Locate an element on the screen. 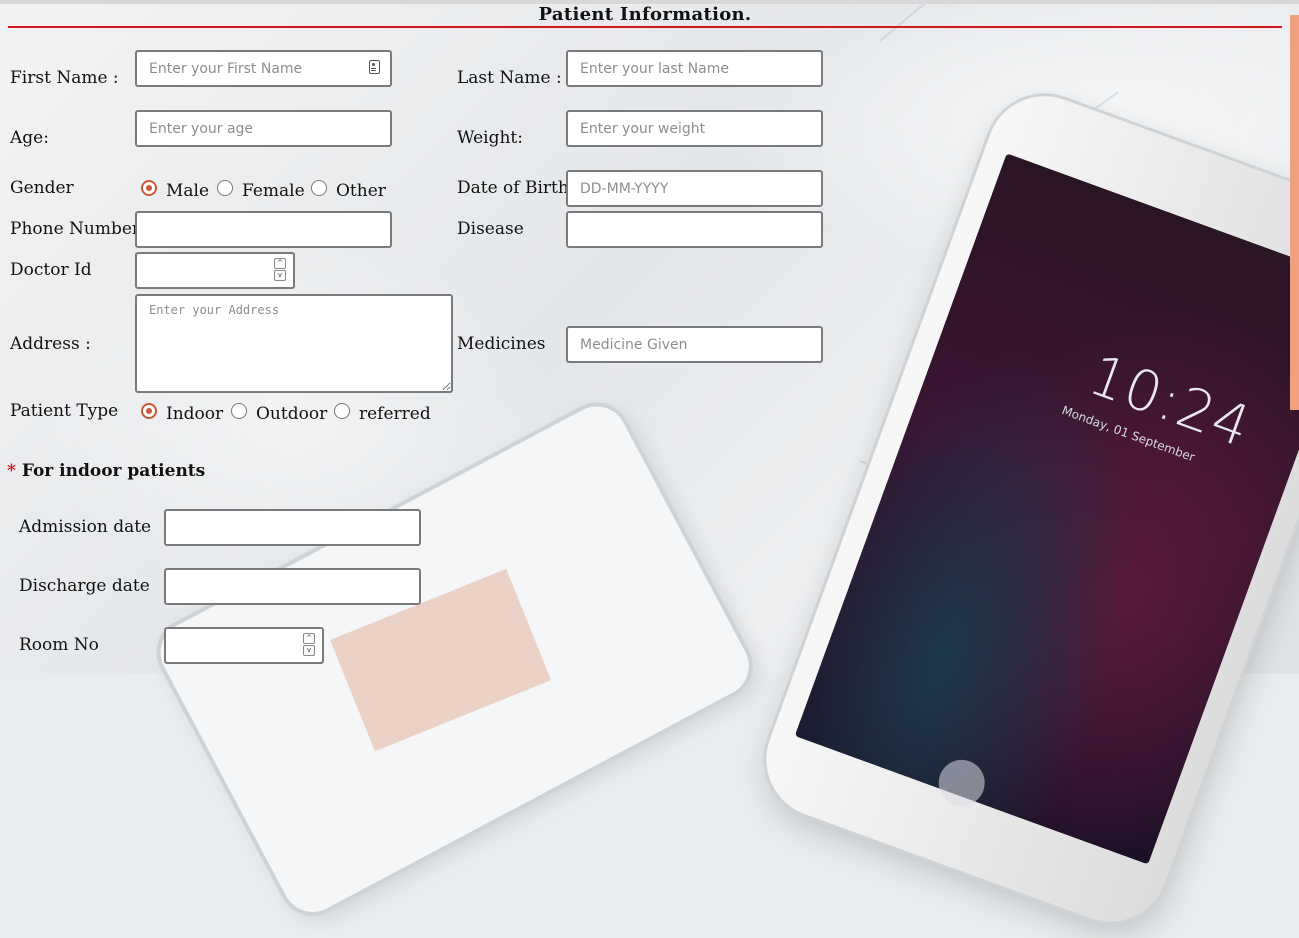  doctor-id-input is located at coordinates (215, 270).